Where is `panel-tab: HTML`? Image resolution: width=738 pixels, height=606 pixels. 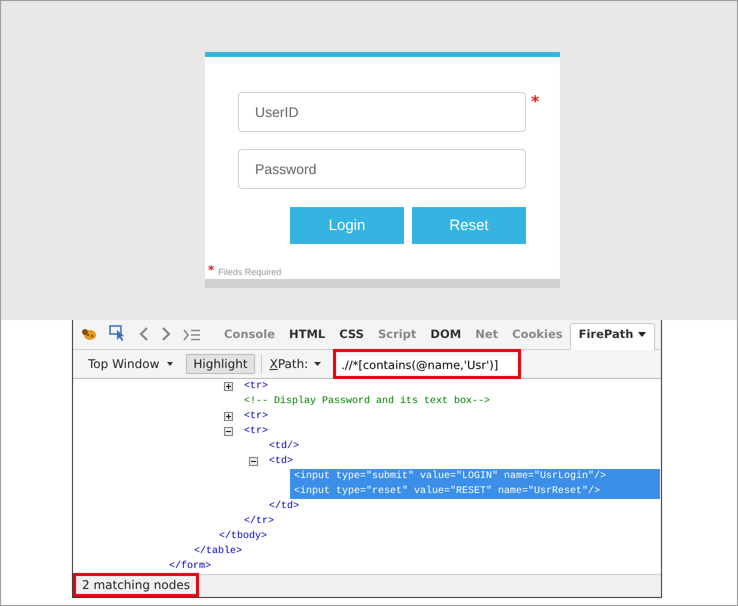 panel-tab: HTML is located at coordinates (307, 336).